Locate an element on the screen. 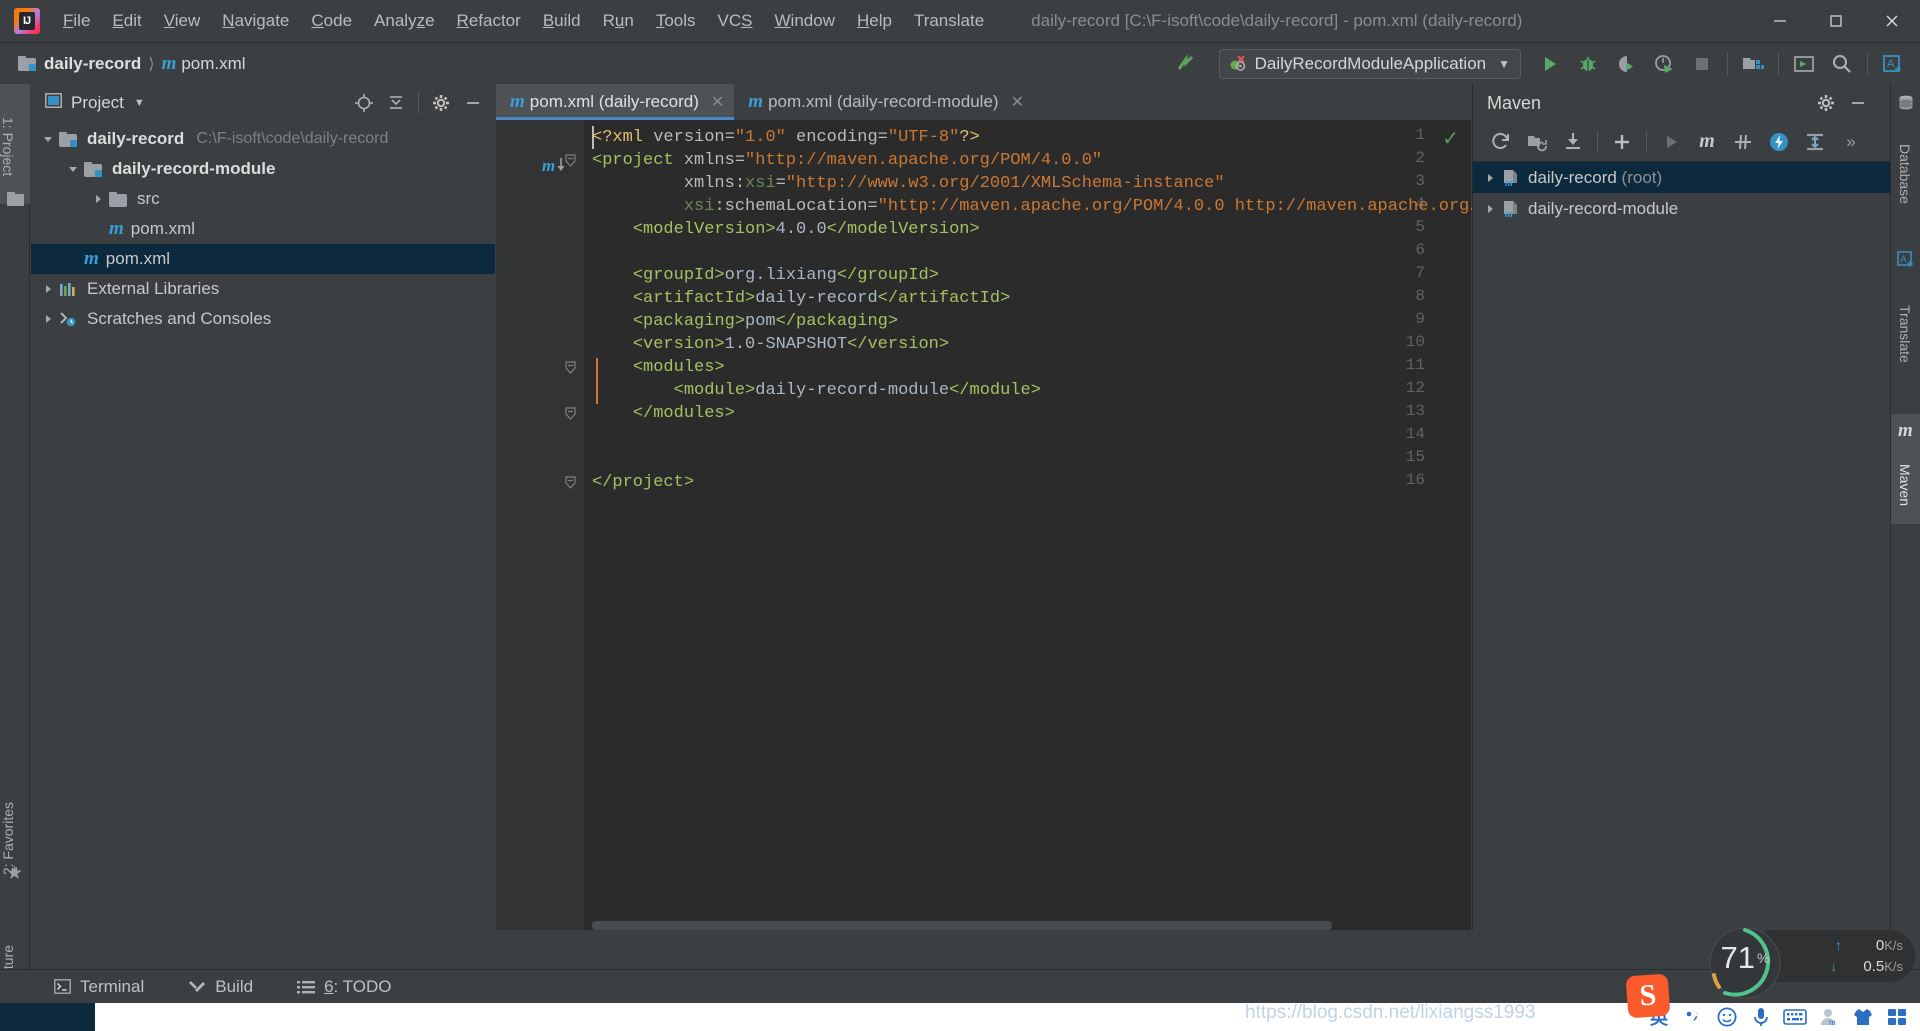 This screenshot has width=1920, height=1031. sidebar-item-project: 1: Project is located at coordinates (15, 144).